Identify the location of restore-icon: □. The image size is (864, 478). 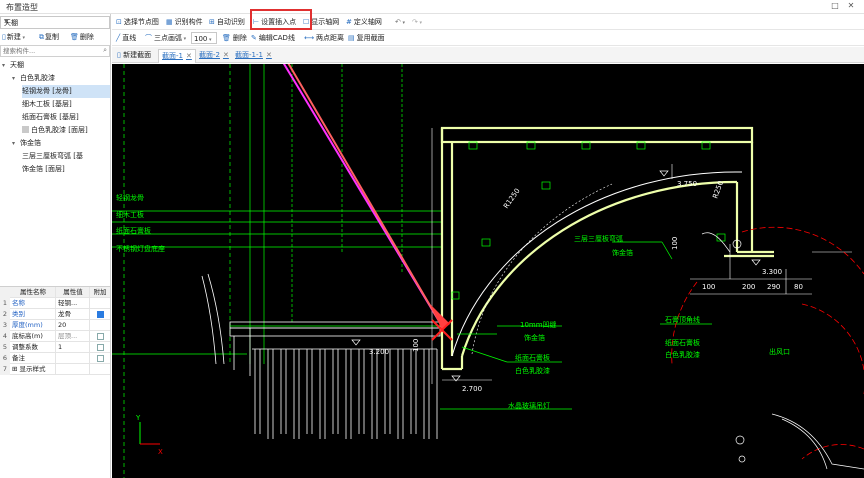
(835, 6).